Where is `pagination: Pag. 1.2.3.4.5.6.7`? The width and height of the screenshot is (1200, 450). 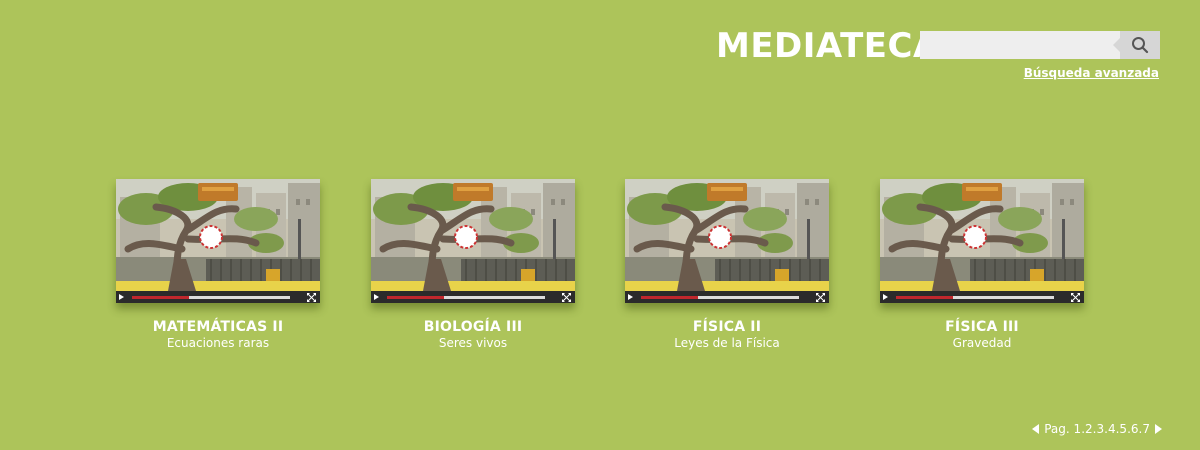
pagination: Pag. 1.2.3.4.5.6.7 is located at coordinates (1097, 429).